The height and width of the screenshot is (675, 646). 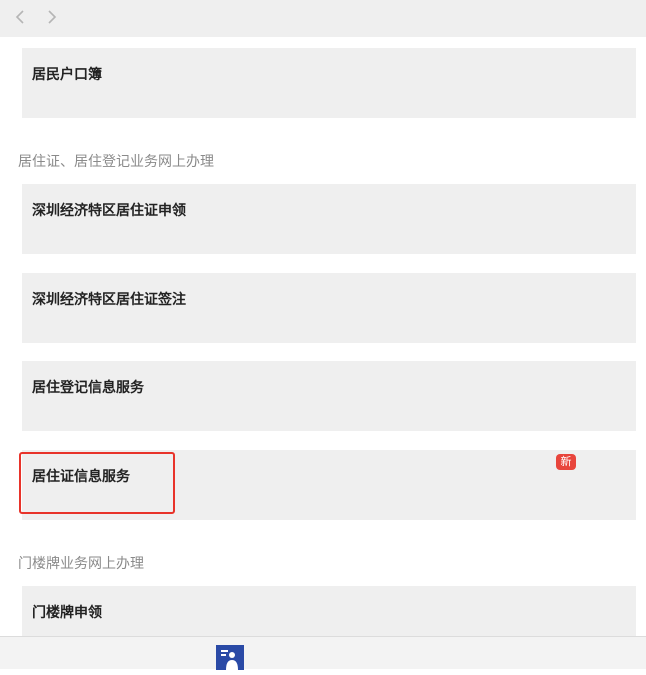 I want to click on card-title: 门楼牌申领, so click(x=67, y=612).